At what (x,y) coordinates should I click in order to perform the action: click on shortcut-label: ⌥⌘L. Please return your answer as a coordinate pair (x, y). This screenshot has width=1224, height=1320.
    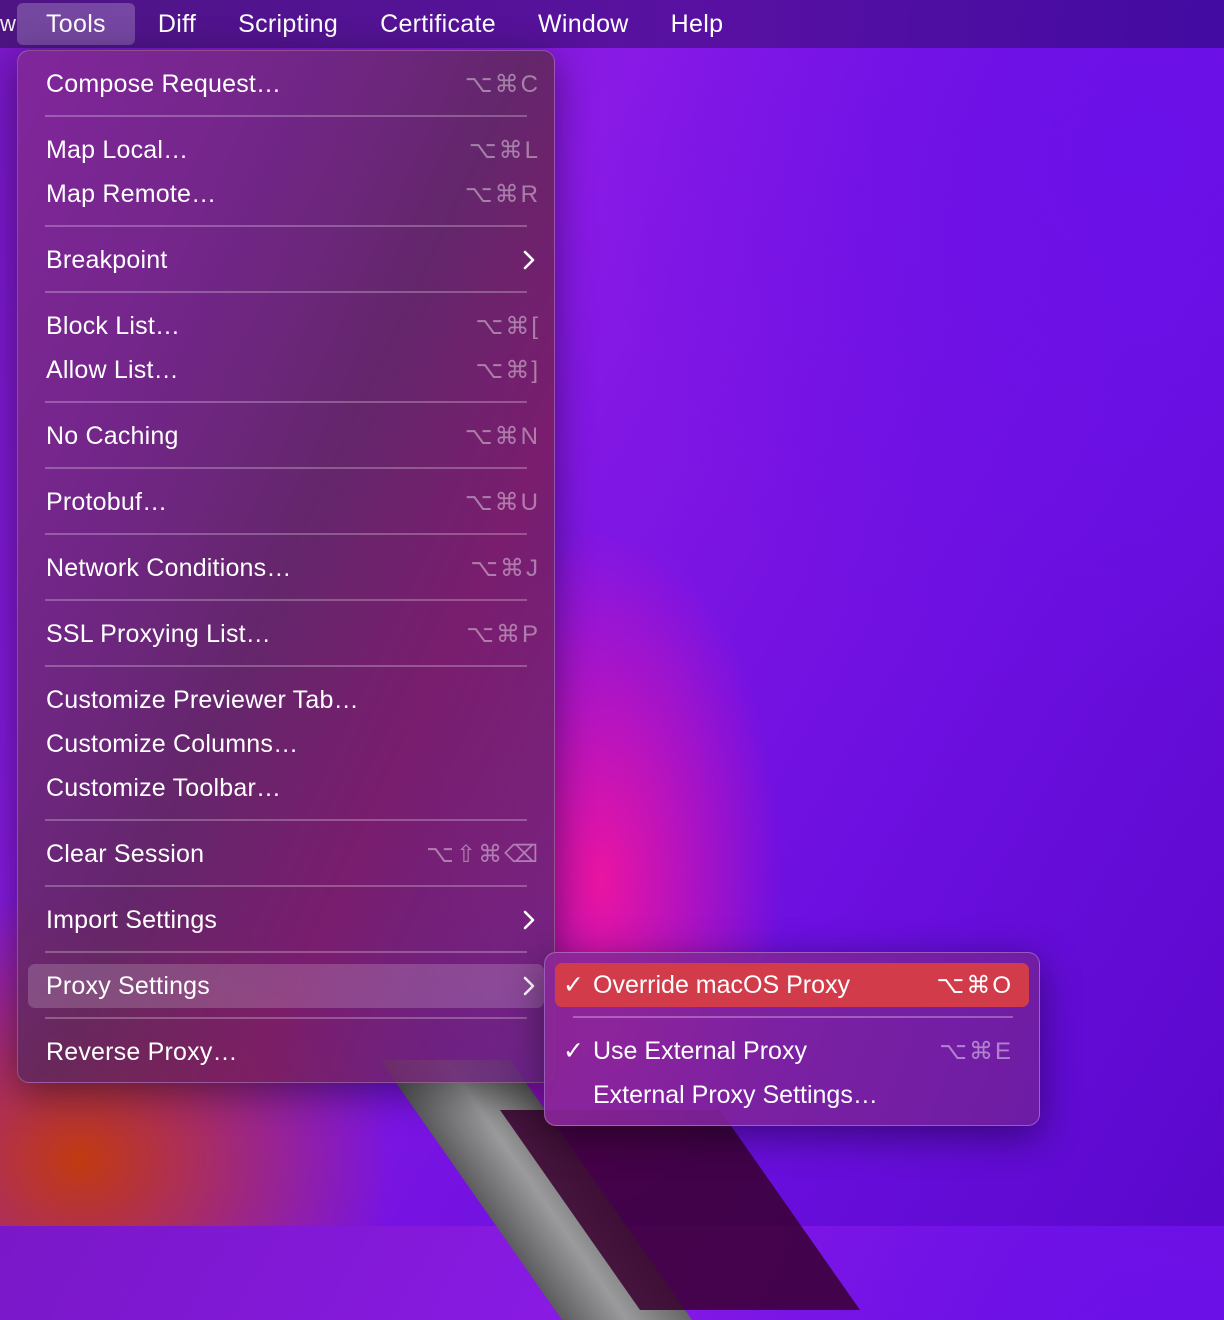
    Looking at the image, I should click on (504, 150).